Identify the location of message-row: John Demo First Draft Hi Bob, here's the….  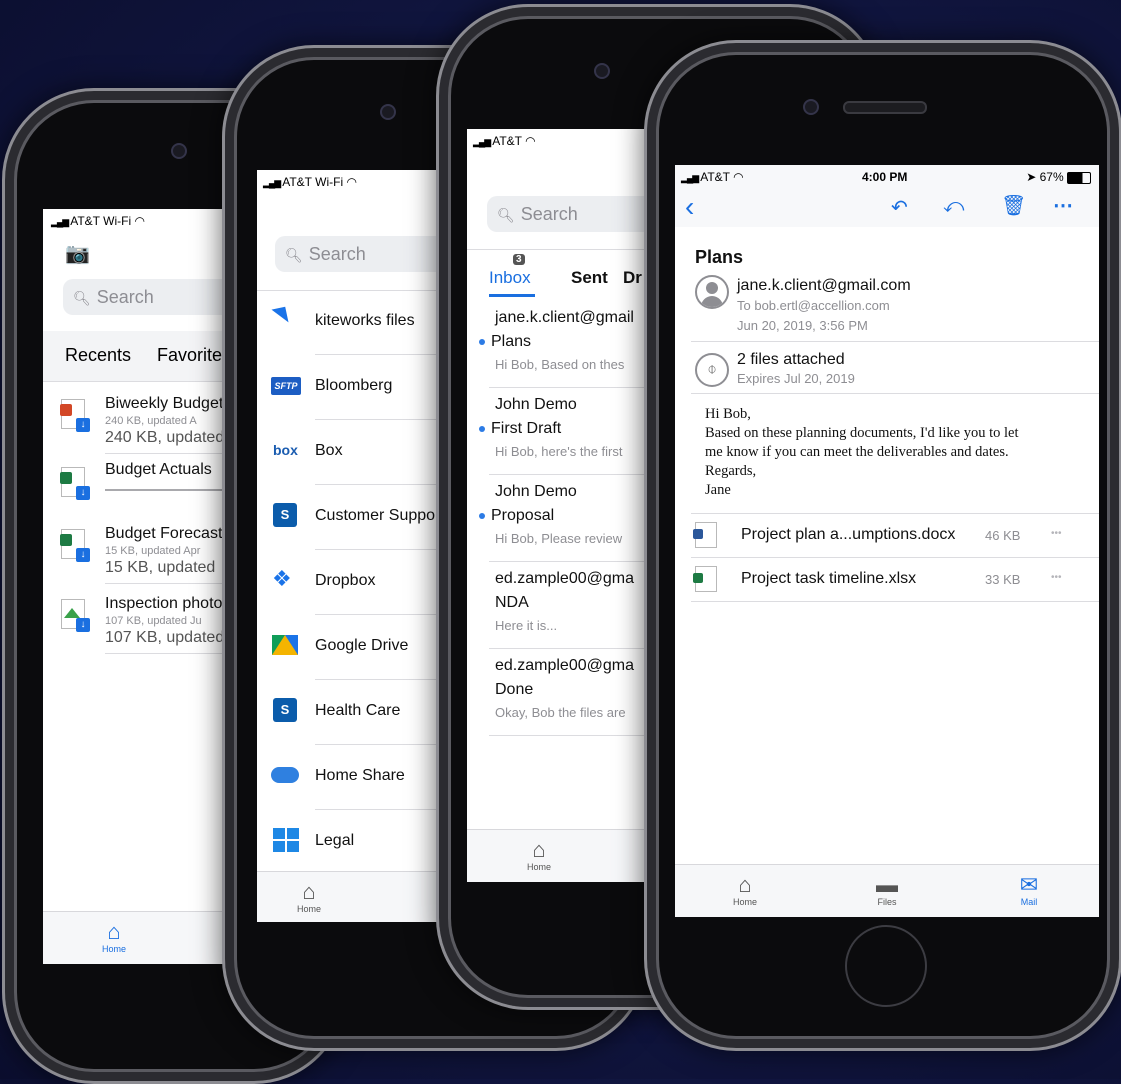
(557, 431).